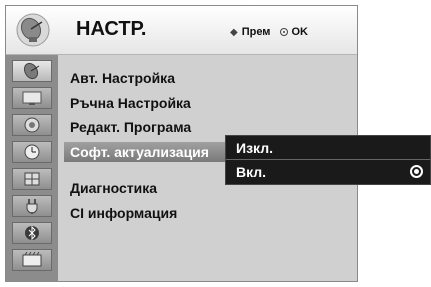 The height and width of the screenshot is (287, 431). I want to click on sidebar-item-media, so click(32, 260).